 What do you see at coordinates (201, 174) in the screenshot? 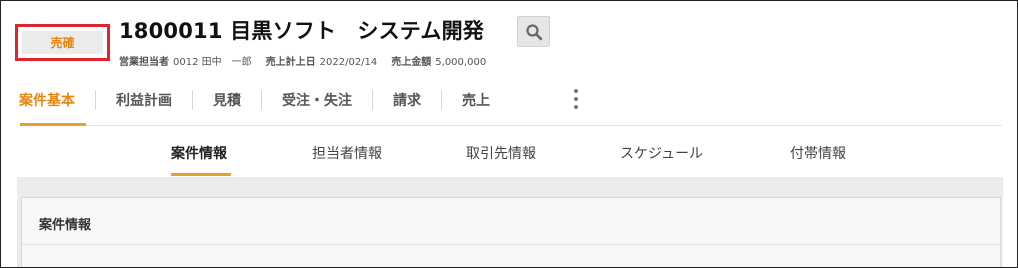
I see `active-subtab-indicator` at bounding box center [201, 174].